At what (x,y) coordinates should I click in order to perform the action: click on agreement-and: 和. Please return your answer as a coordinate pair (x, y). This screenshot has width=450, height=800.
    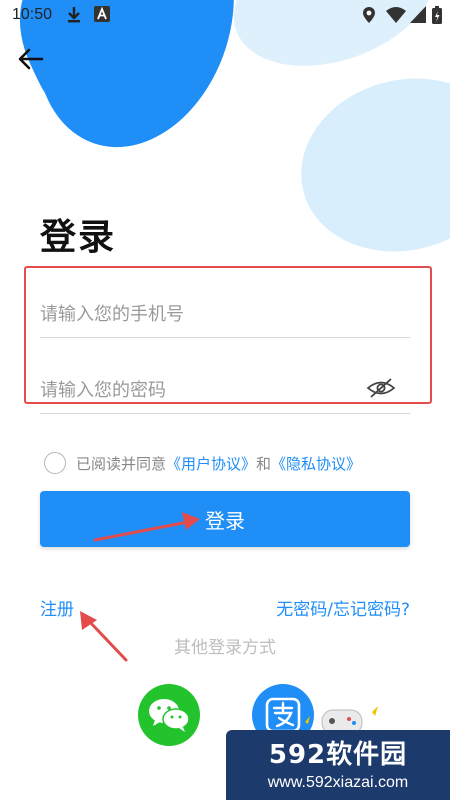
    Looking at the image, I should click on (264, 463).